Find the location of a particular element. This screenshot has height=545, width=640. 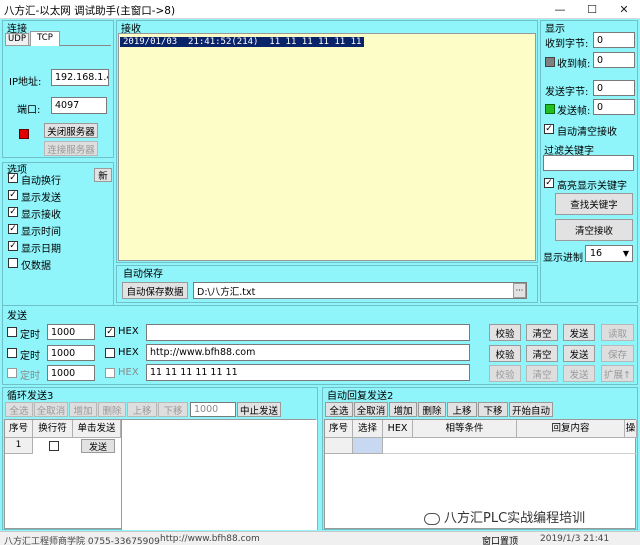

autosave-panel: 自动保存 自动保存数据 D:\八方汇.txt ··· is located at coordinates (327, 284).